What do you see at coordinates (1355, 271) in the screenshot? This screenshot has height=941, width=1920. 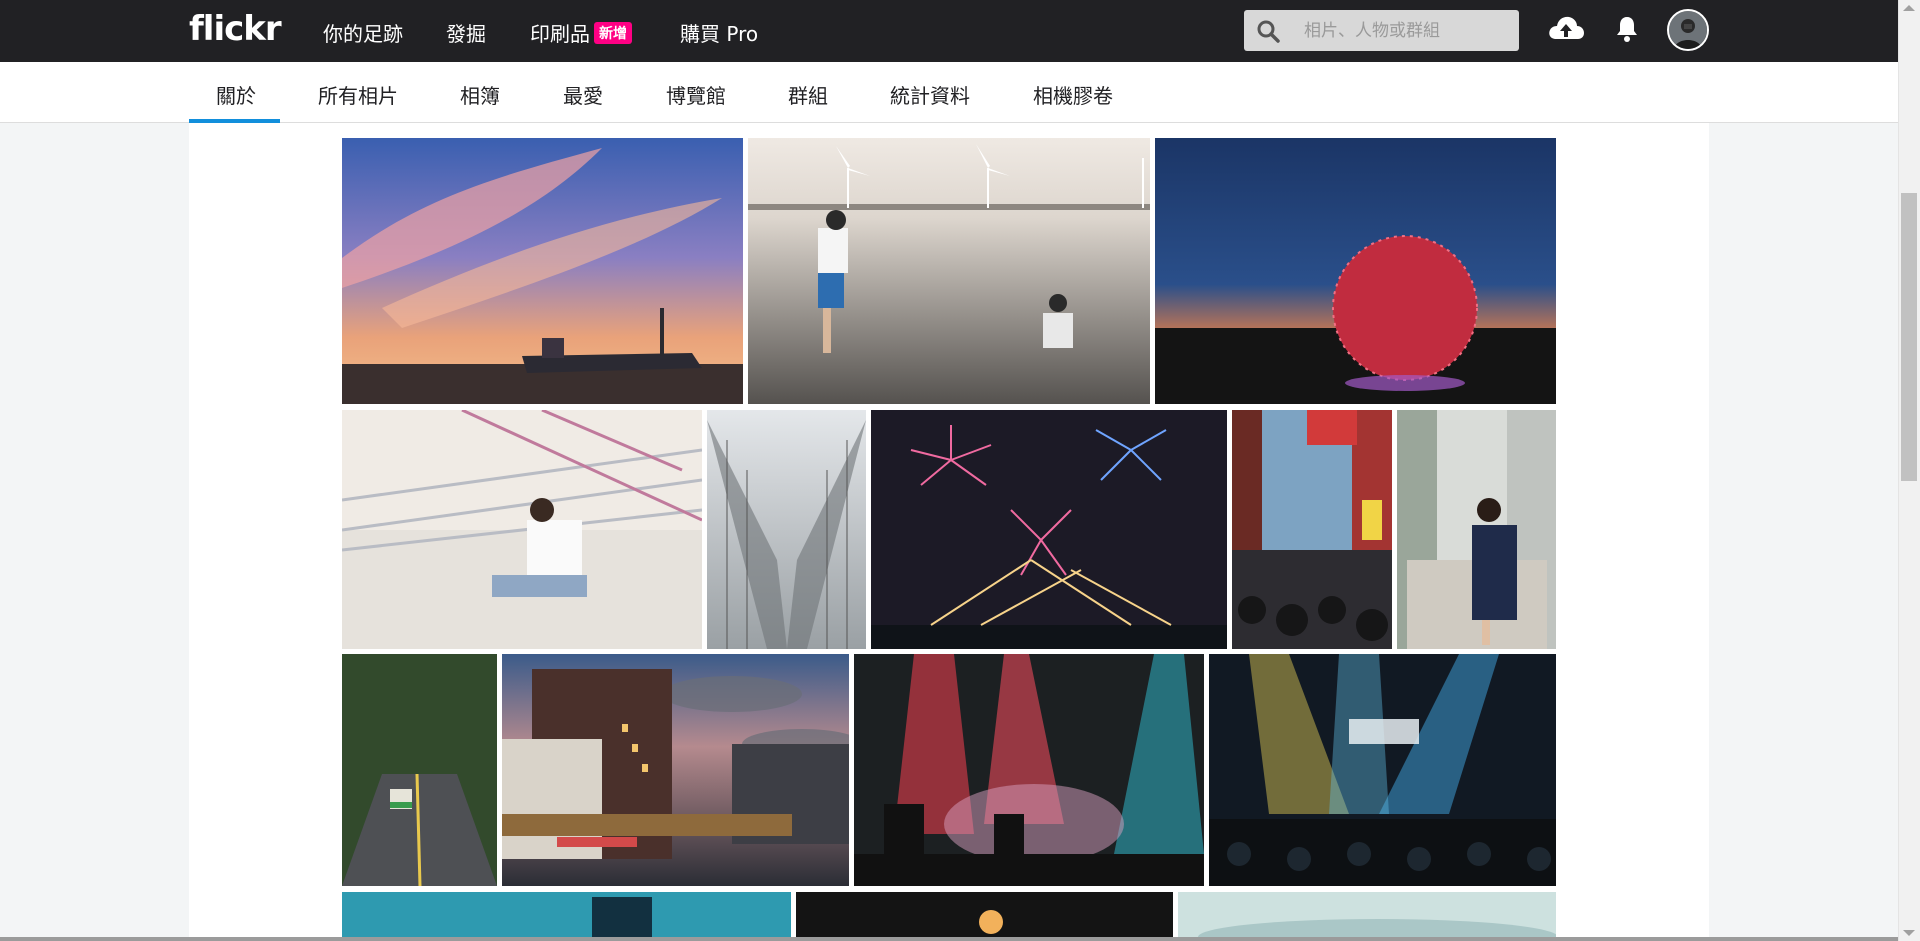 I see `photo-red-sphere-dusk` at bounding box center [1355, 271].